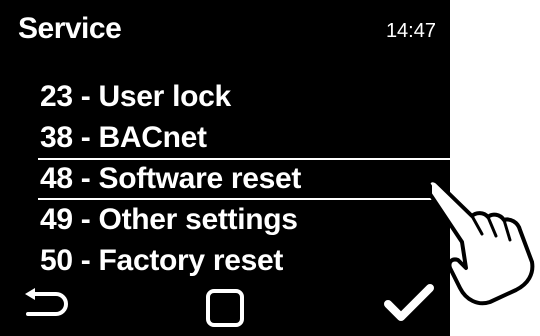 The image size is (540, 336). I want to click on home-button, so click(225, 308).